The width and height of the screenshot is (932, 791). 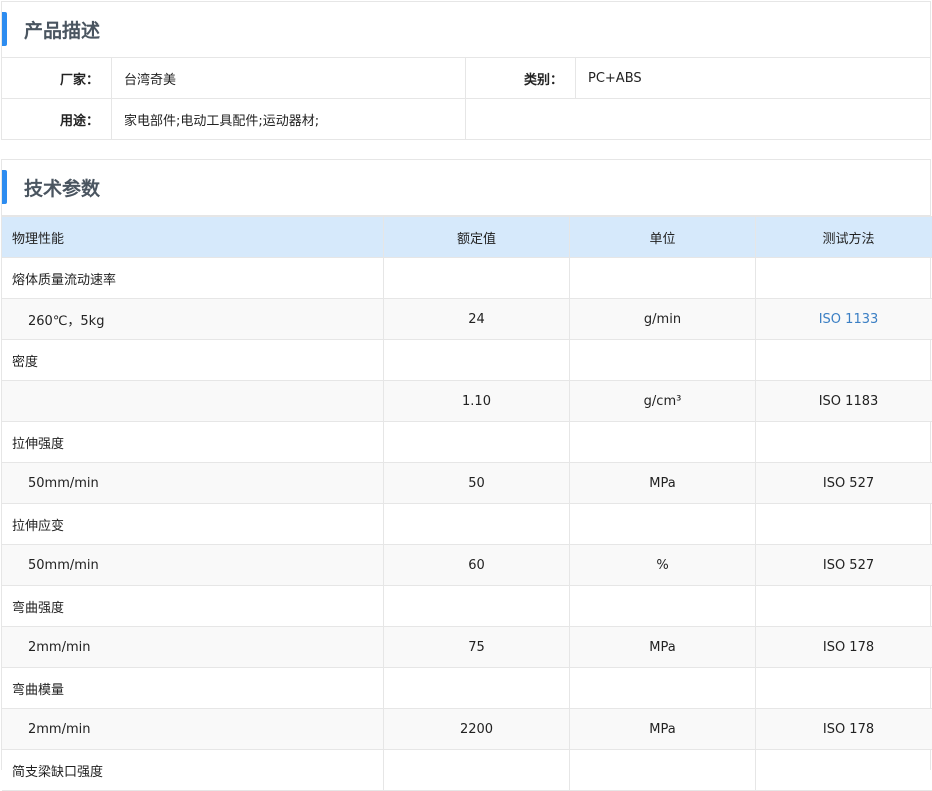 What do you see at coordinates (753, 78) in the screenshot?
I see `category-value: PC+ABS` at bounding box center [753, 78].